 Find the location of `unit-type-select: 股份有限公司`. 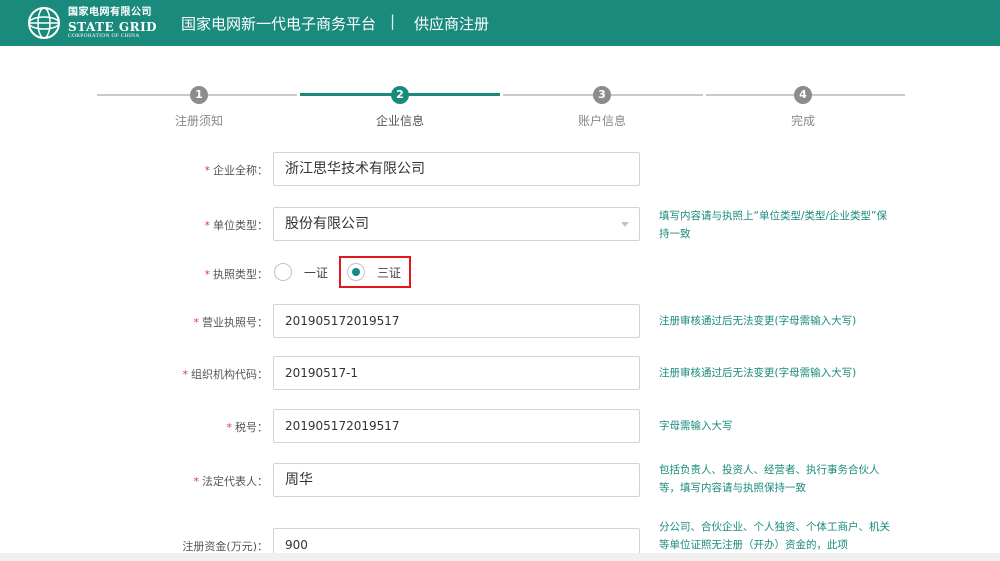

unit-type-select: 股份有限公司 is located at coordinates (456, 224).